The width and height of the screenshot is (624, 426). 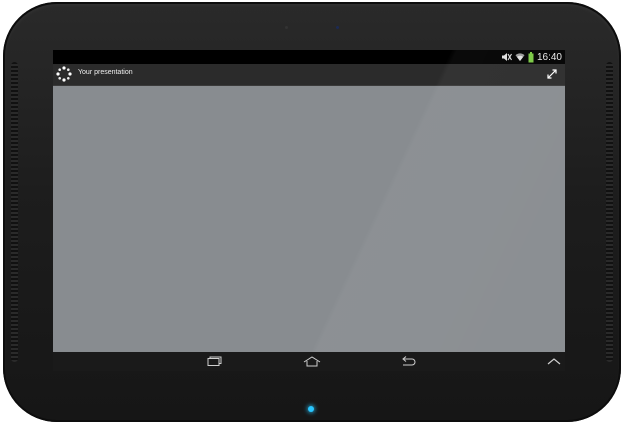 What do you see at coordinates (556, 361) in the screenshot?
I see `chevron-up-icon` at bounding box center [556, 361].